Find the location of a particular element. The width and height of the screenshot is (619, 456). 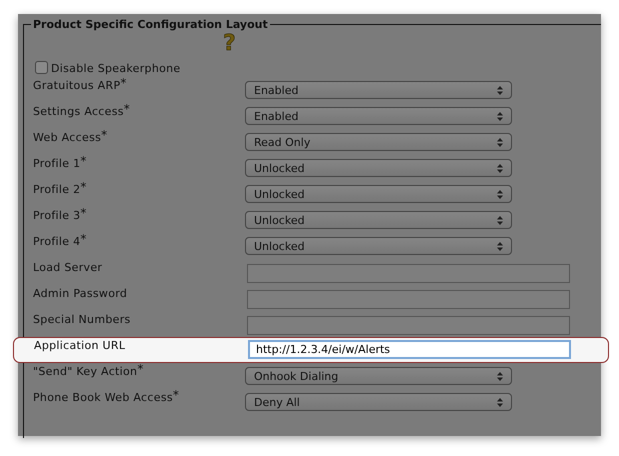

field-label: Admin Password is located at coordinates (80, 293).